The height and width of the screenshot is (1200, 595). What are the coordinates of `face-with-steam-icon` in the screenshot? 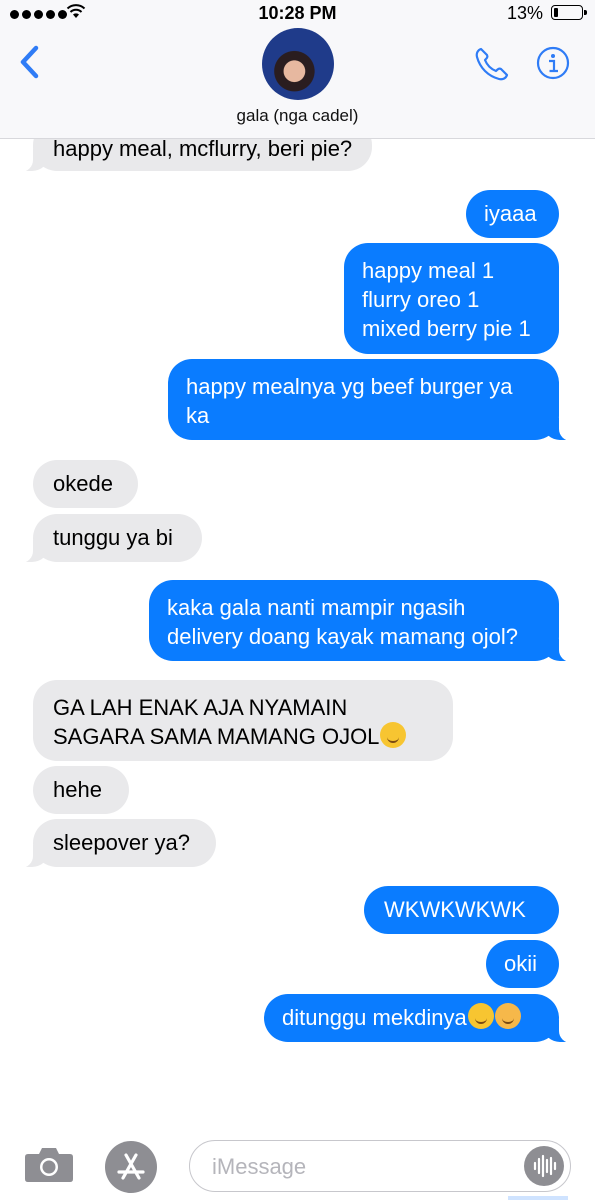 It's located at (393, 735).